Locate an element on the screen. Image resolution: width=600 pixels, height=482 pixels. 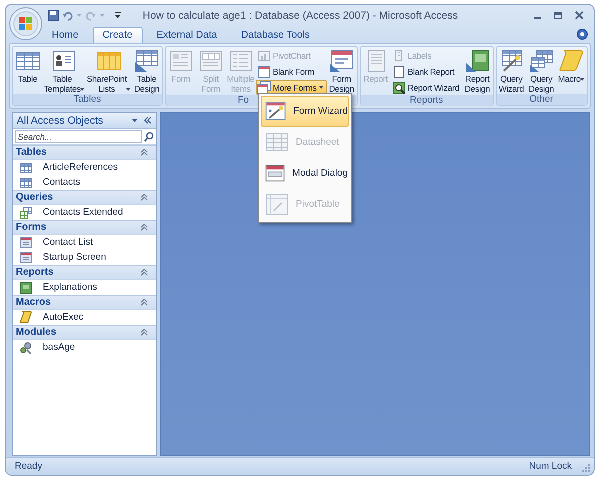
ribbon-button: Report Design is located at coordinates (477, 71).